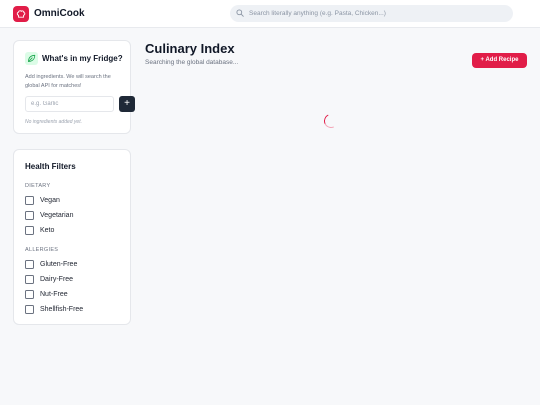  I want to click on filter-label: Dairy-Free, so click(57, 279).